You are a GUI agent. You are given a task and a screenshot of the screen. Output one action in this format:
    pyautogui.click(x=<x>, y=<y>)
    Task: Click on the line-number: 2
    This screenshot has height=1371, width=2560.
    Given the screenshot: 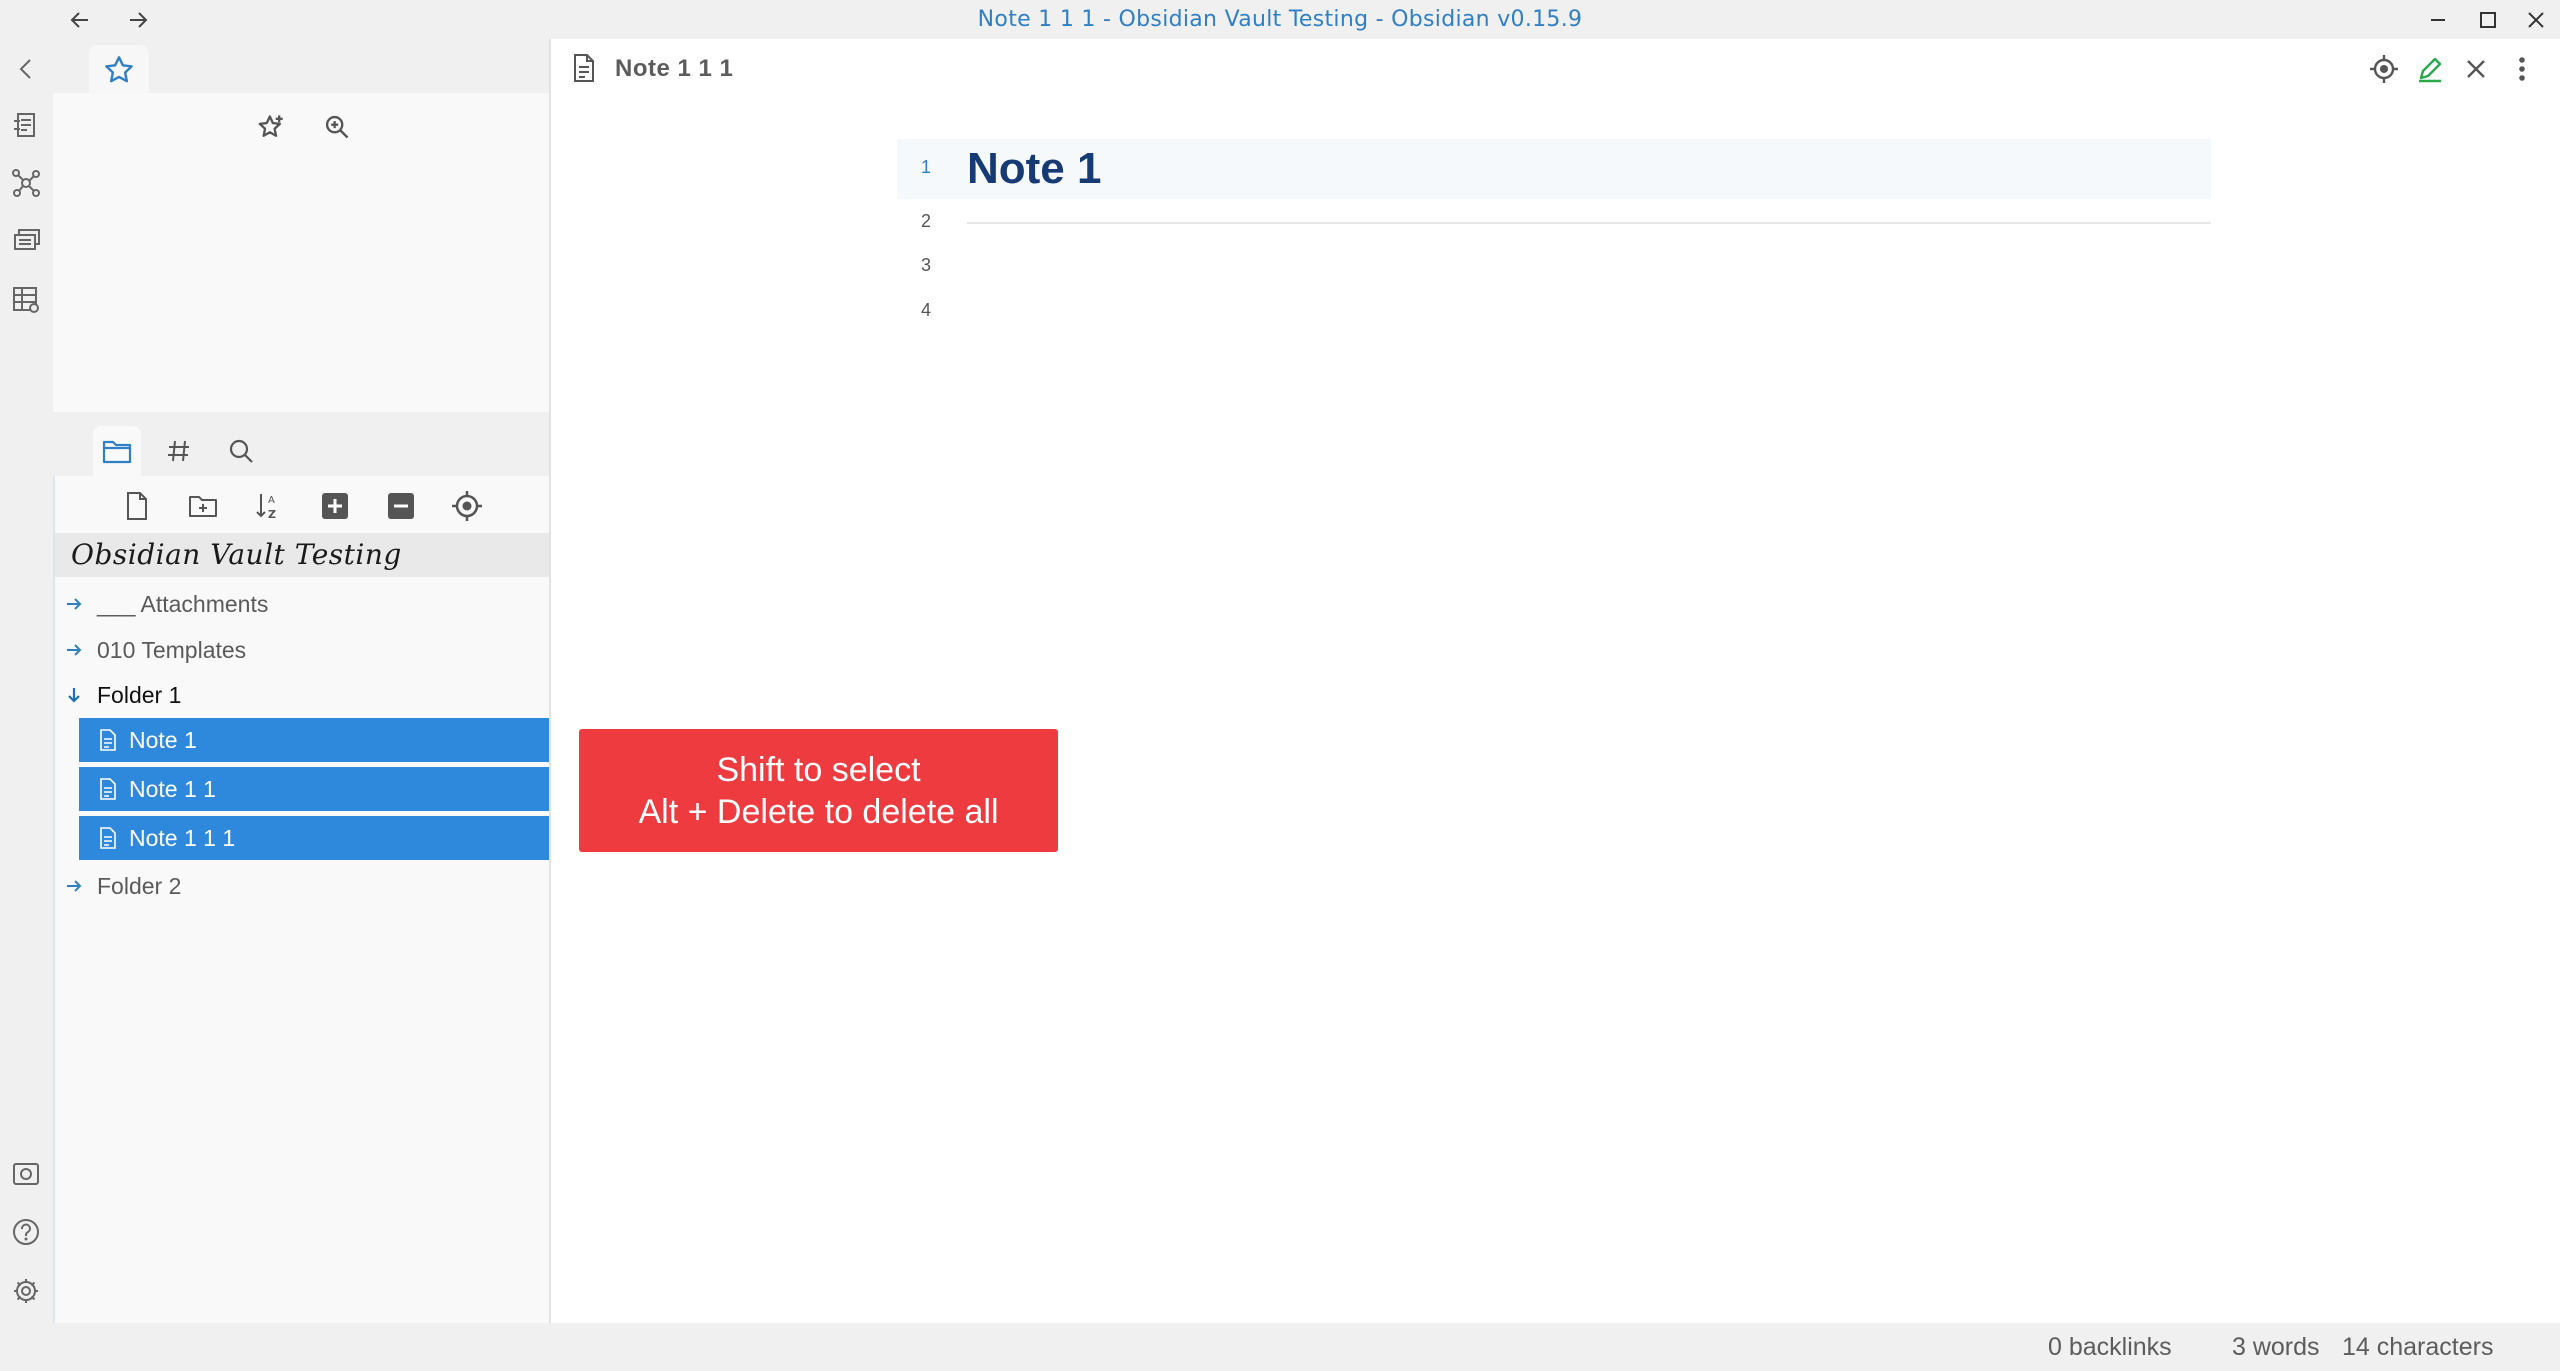 What is the action you would take?
    pyautogui.click(x=925, y=221)
    